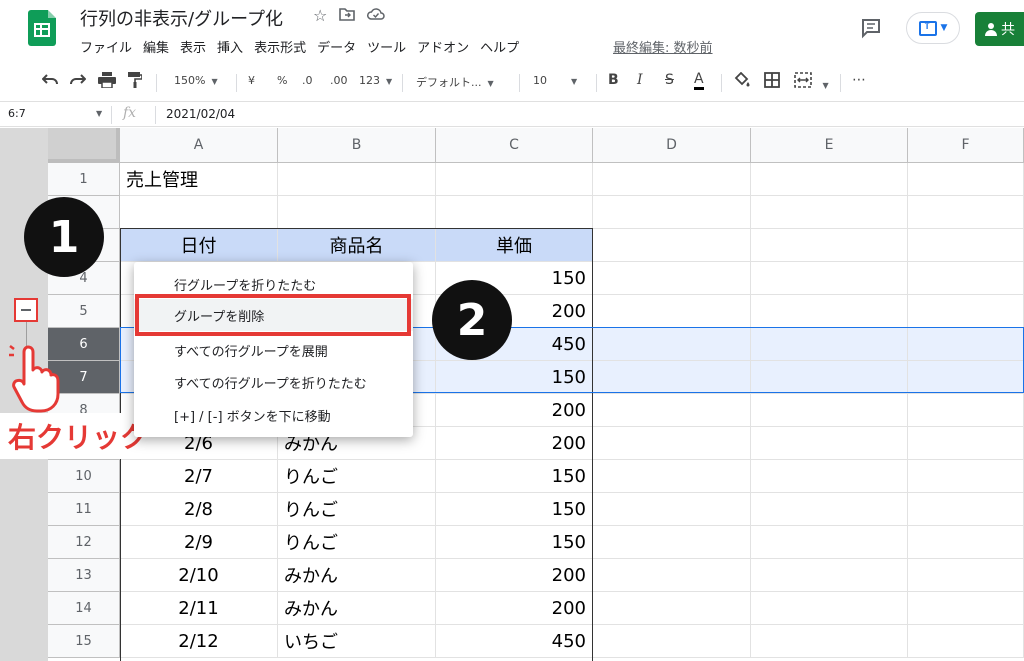  What do you see at coordinates (196, 80) in the screenshot?
I see `zoom-select: 150% ▼` at bounding box center [196, 80].